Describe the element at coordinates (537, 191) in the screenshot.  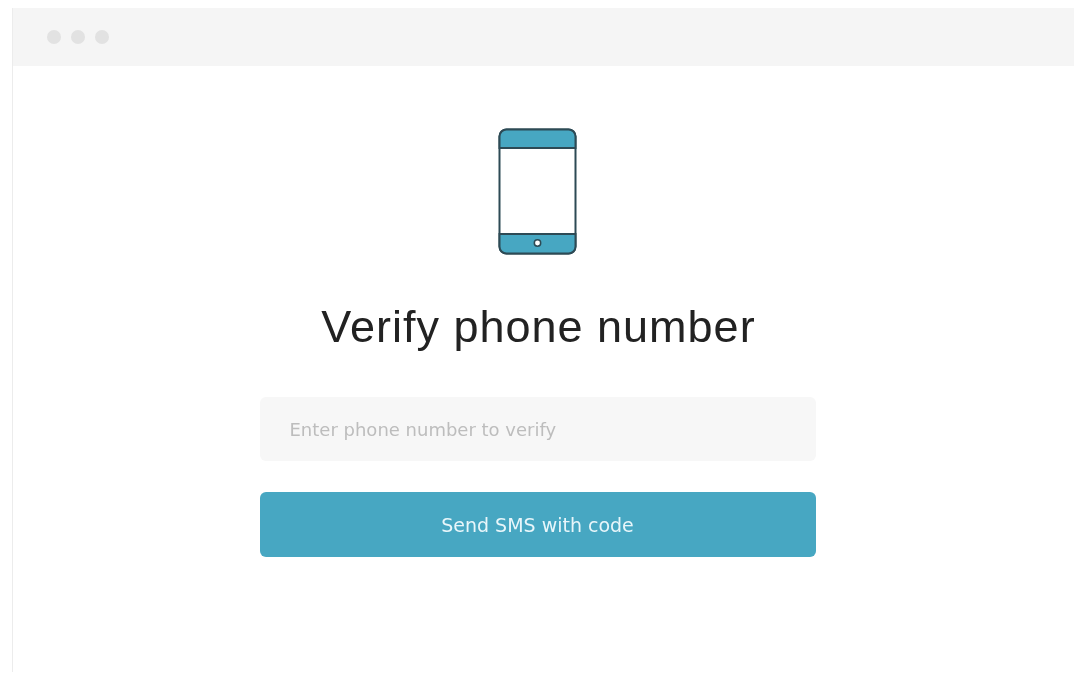
I see `smartphone-icon` at that location.